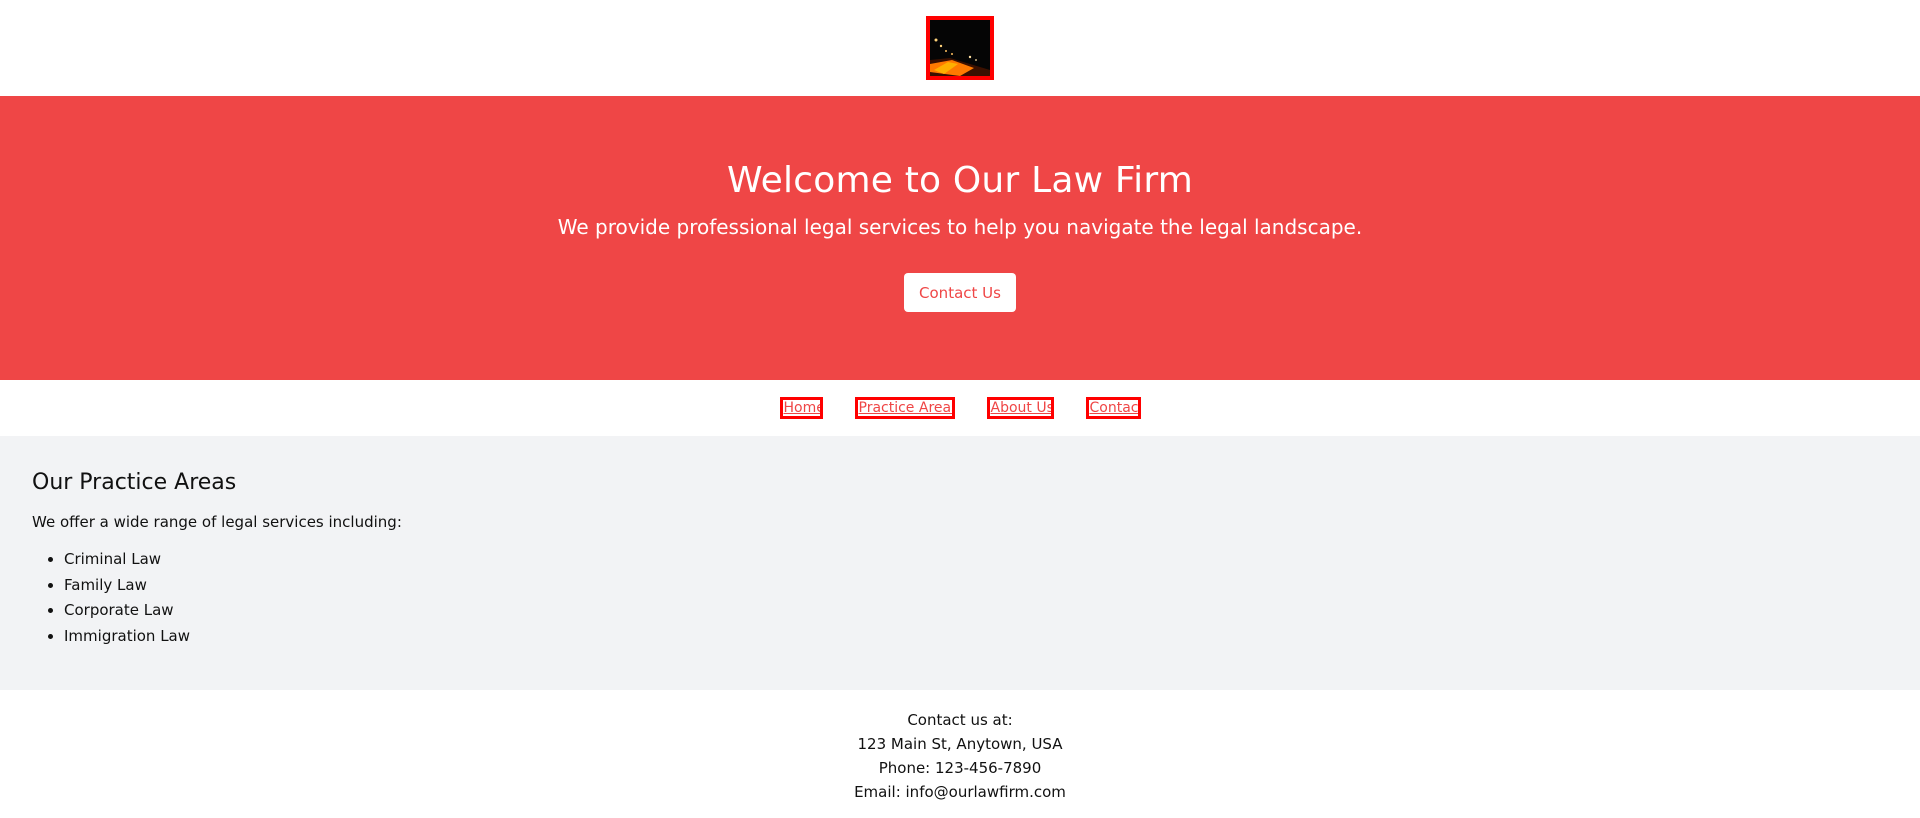 The height and width of the screenshot is (818, 1920). Describe the element at coordinates (904, 408) in the screenshot. I see `nav-link-practice-areas: Practice Areas` at that location.